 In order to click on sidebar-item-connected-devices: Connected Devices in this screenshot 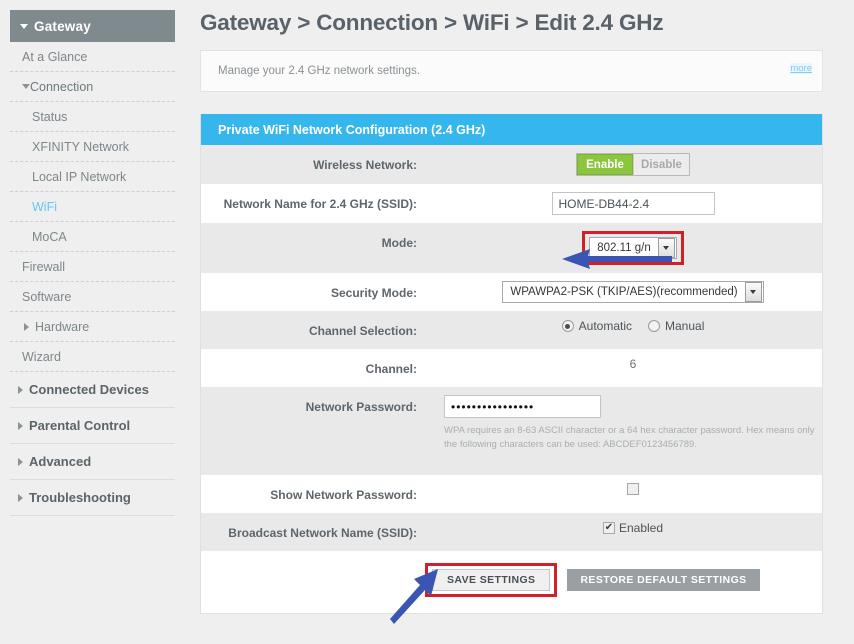, I will do `click(92, 390)`.